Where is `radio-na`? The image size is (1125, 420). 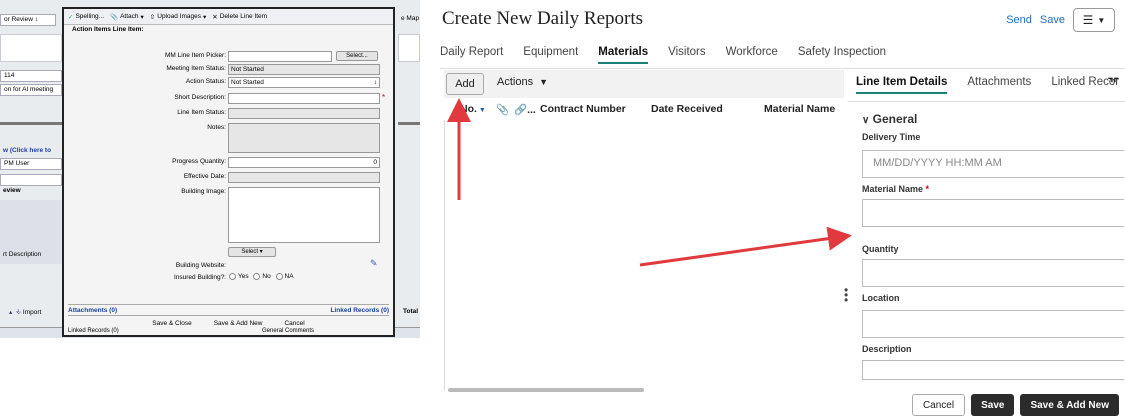
radio-na is located at coordinates (279, 276).